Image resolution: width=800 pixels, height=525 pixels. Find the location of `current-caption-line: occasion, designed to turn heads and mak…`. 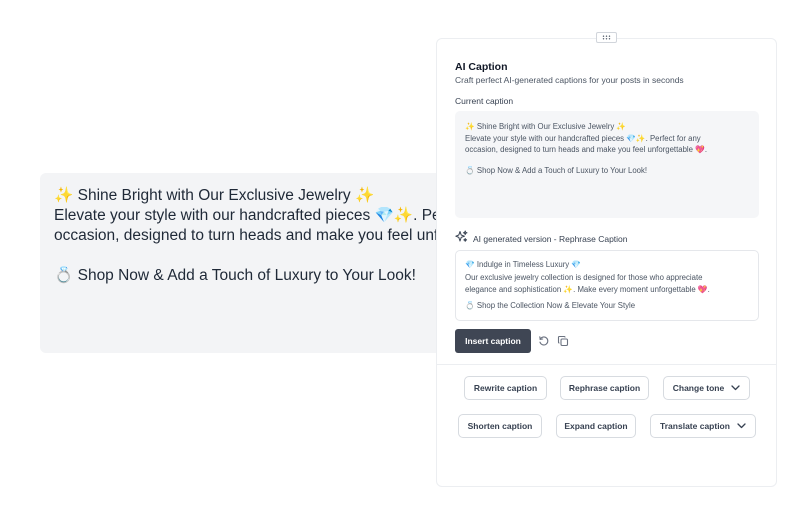

current-caption-line: occasion, designed to turn heads and mak… is located at coordinates (586, 149).